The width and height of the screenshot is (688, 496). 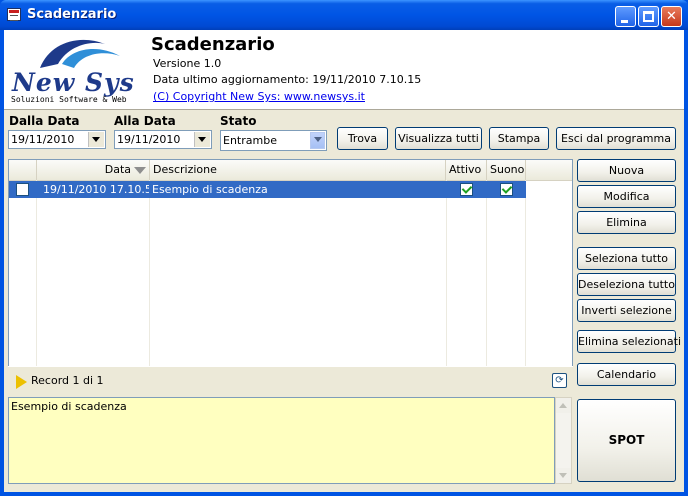 I want to click on play-icon, so click(x=21, y=382).